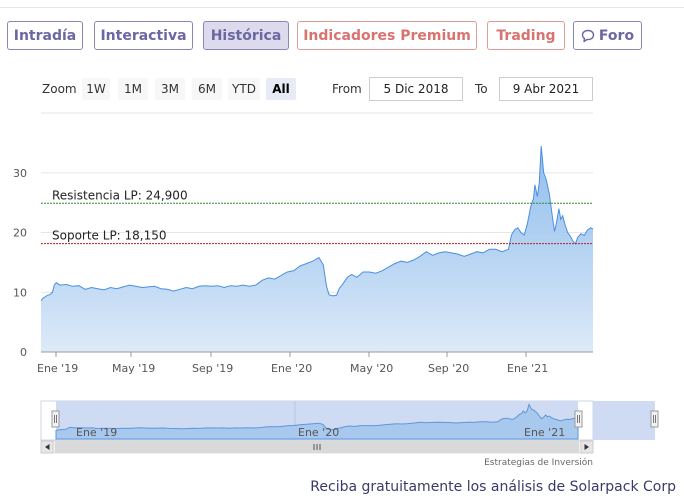 Image resolution: width=684 pixels, height=502 pixels. I want to click on zoom-button-ytd: YTD, so click(244, 89).